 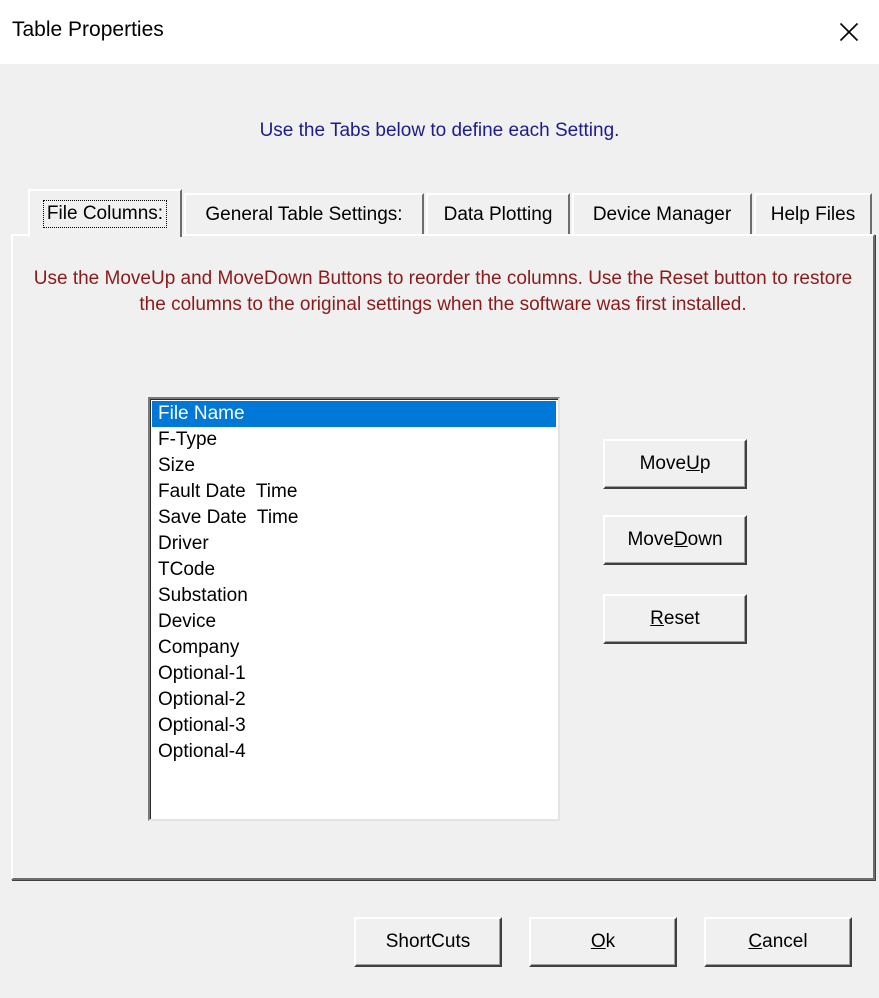 I want to click on tab-device-manager: Device Manager, so click(x=662, y=214).